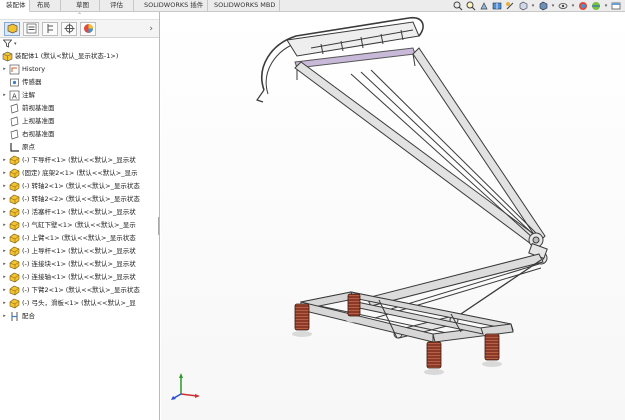 This screenshot has width=625, height=420. I want to click on tree-root-assembly: 装配体1 (默认<默认_显示状态-1>), so click(79, 56).